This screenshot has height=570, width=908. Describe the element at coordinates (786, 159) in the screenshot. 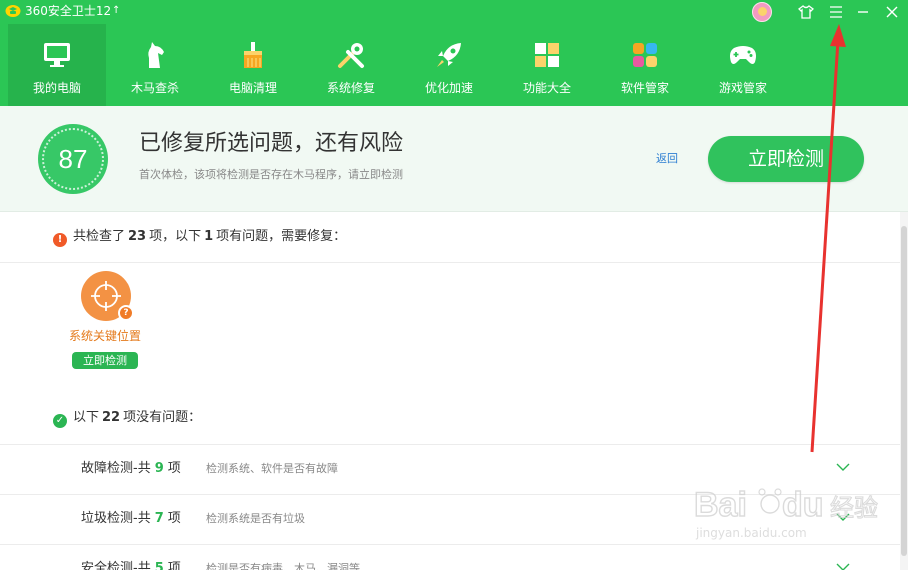

I see `scan-now-button: 立即检测` at that location.